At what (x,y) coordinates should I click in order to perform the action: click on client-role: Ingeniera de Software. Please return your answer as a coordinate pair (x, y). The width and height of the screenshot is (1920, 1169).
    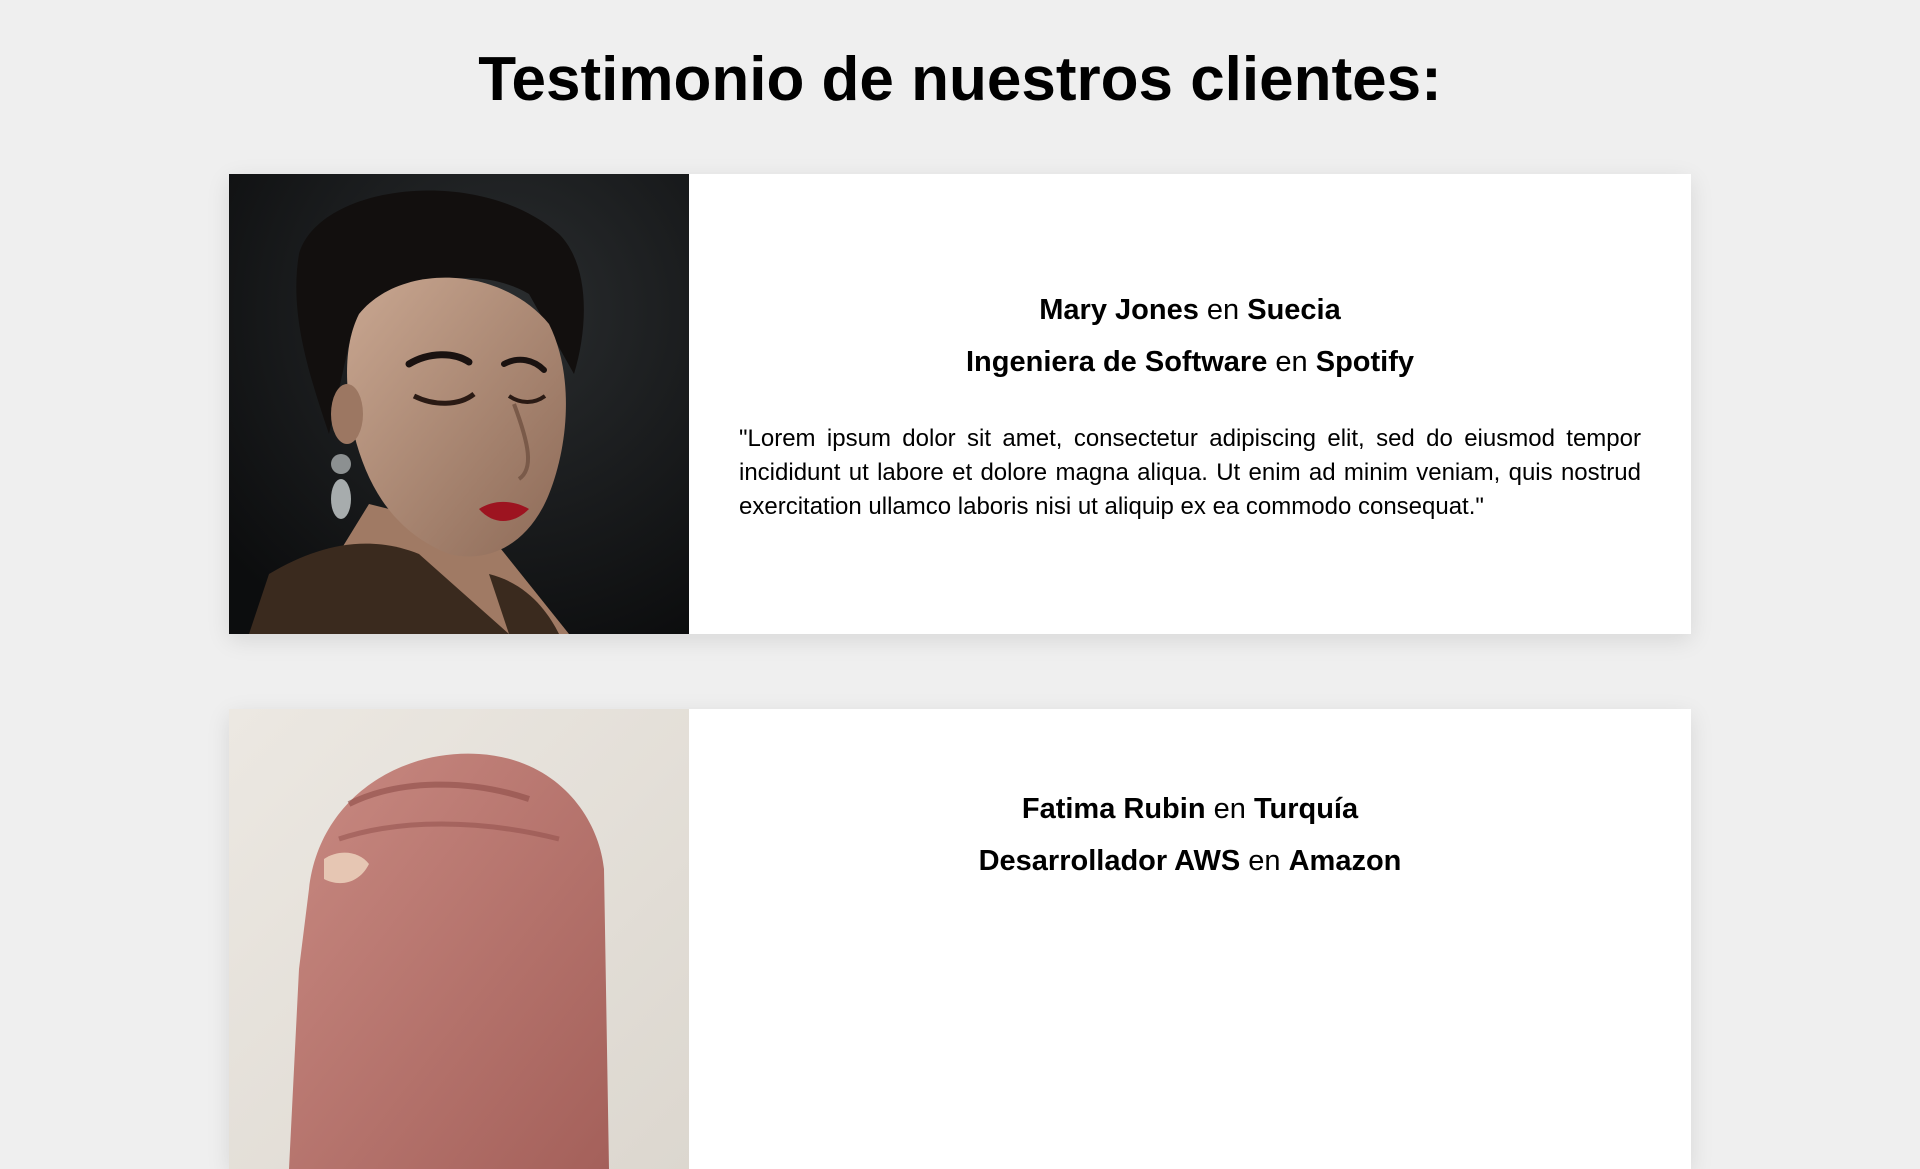
    Looking at the image, I should click on (1116, 362).